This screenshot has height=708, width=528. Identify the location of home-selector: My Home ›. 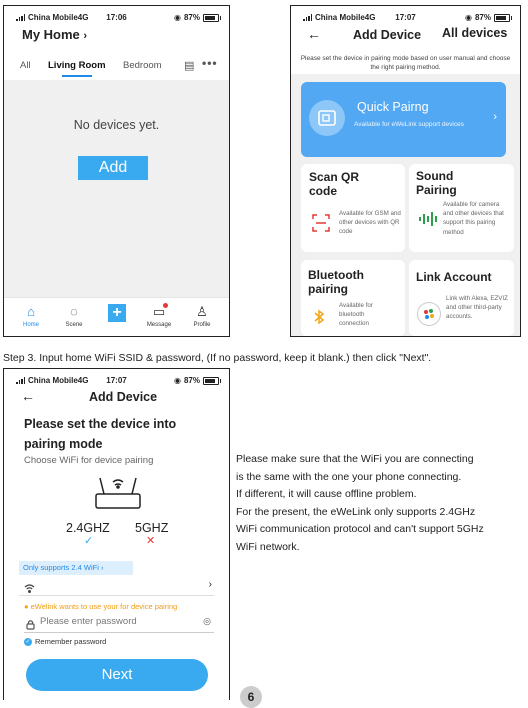
(54, 34).